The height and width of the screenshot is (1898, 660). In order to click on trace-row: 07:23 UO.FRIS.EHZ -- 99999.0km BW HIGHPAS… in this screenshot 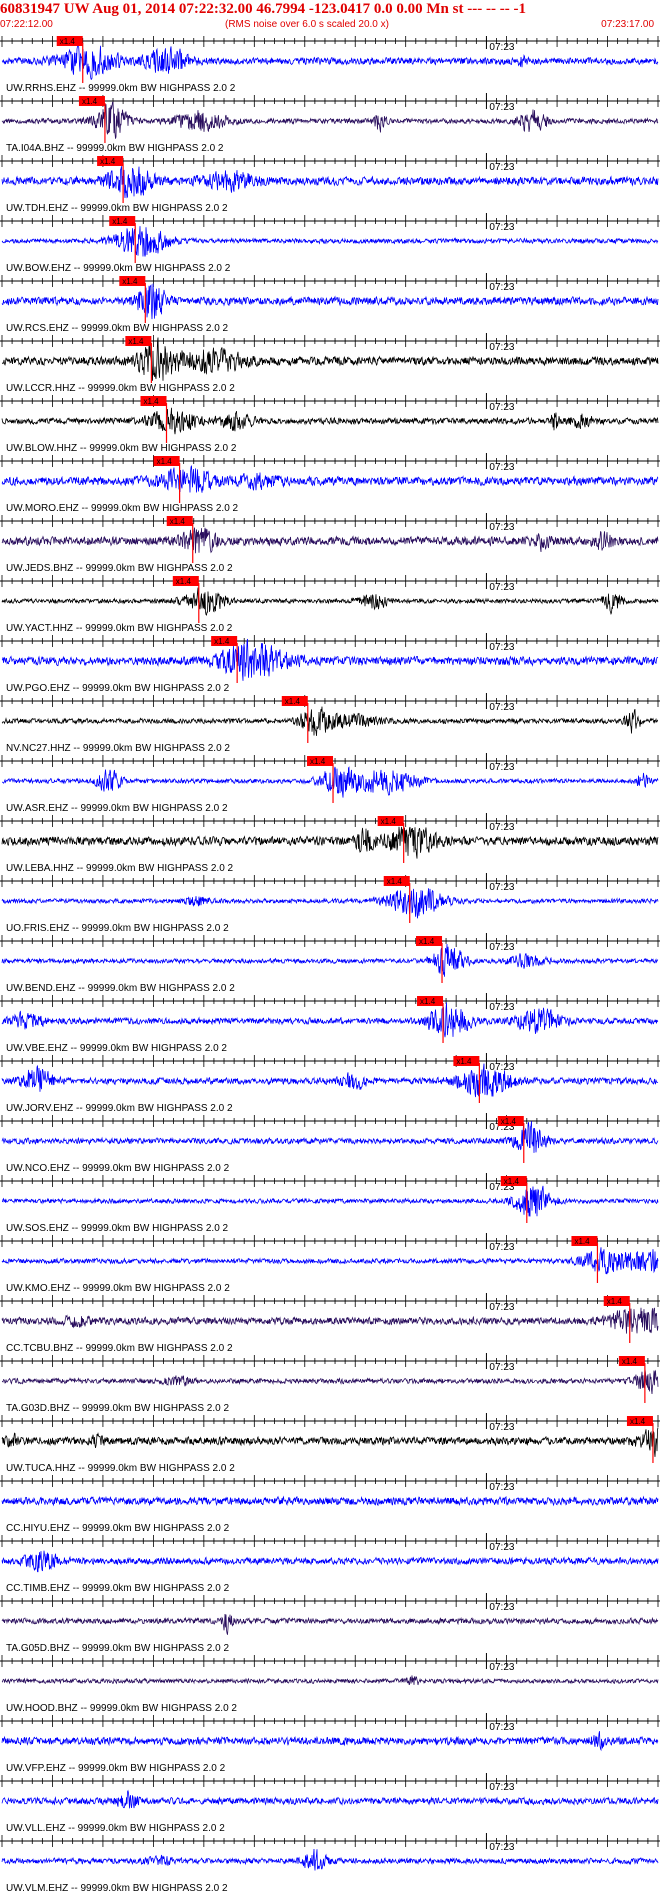, I will do `click(330, 903)`.